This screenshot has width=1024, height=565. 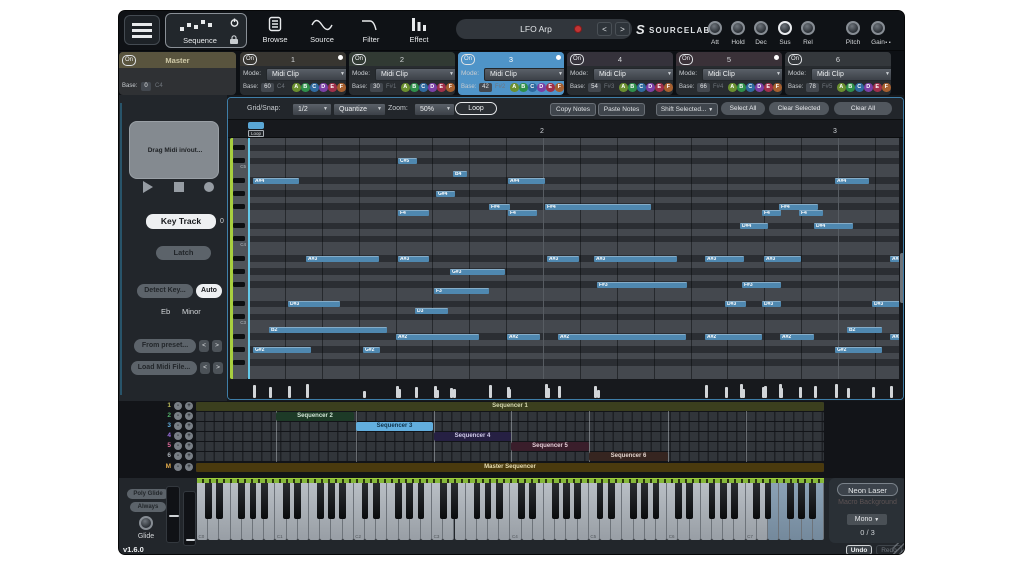 What do you see at coordinates (715, 28) in the screenshot?
I see `knob-att` at bounding box center [715, 28].